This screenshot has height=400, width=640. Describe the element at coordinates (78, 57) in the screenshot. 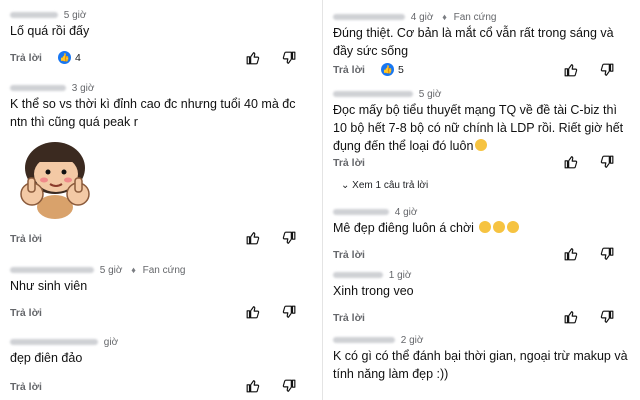

I see `like-count: 4` at that location.